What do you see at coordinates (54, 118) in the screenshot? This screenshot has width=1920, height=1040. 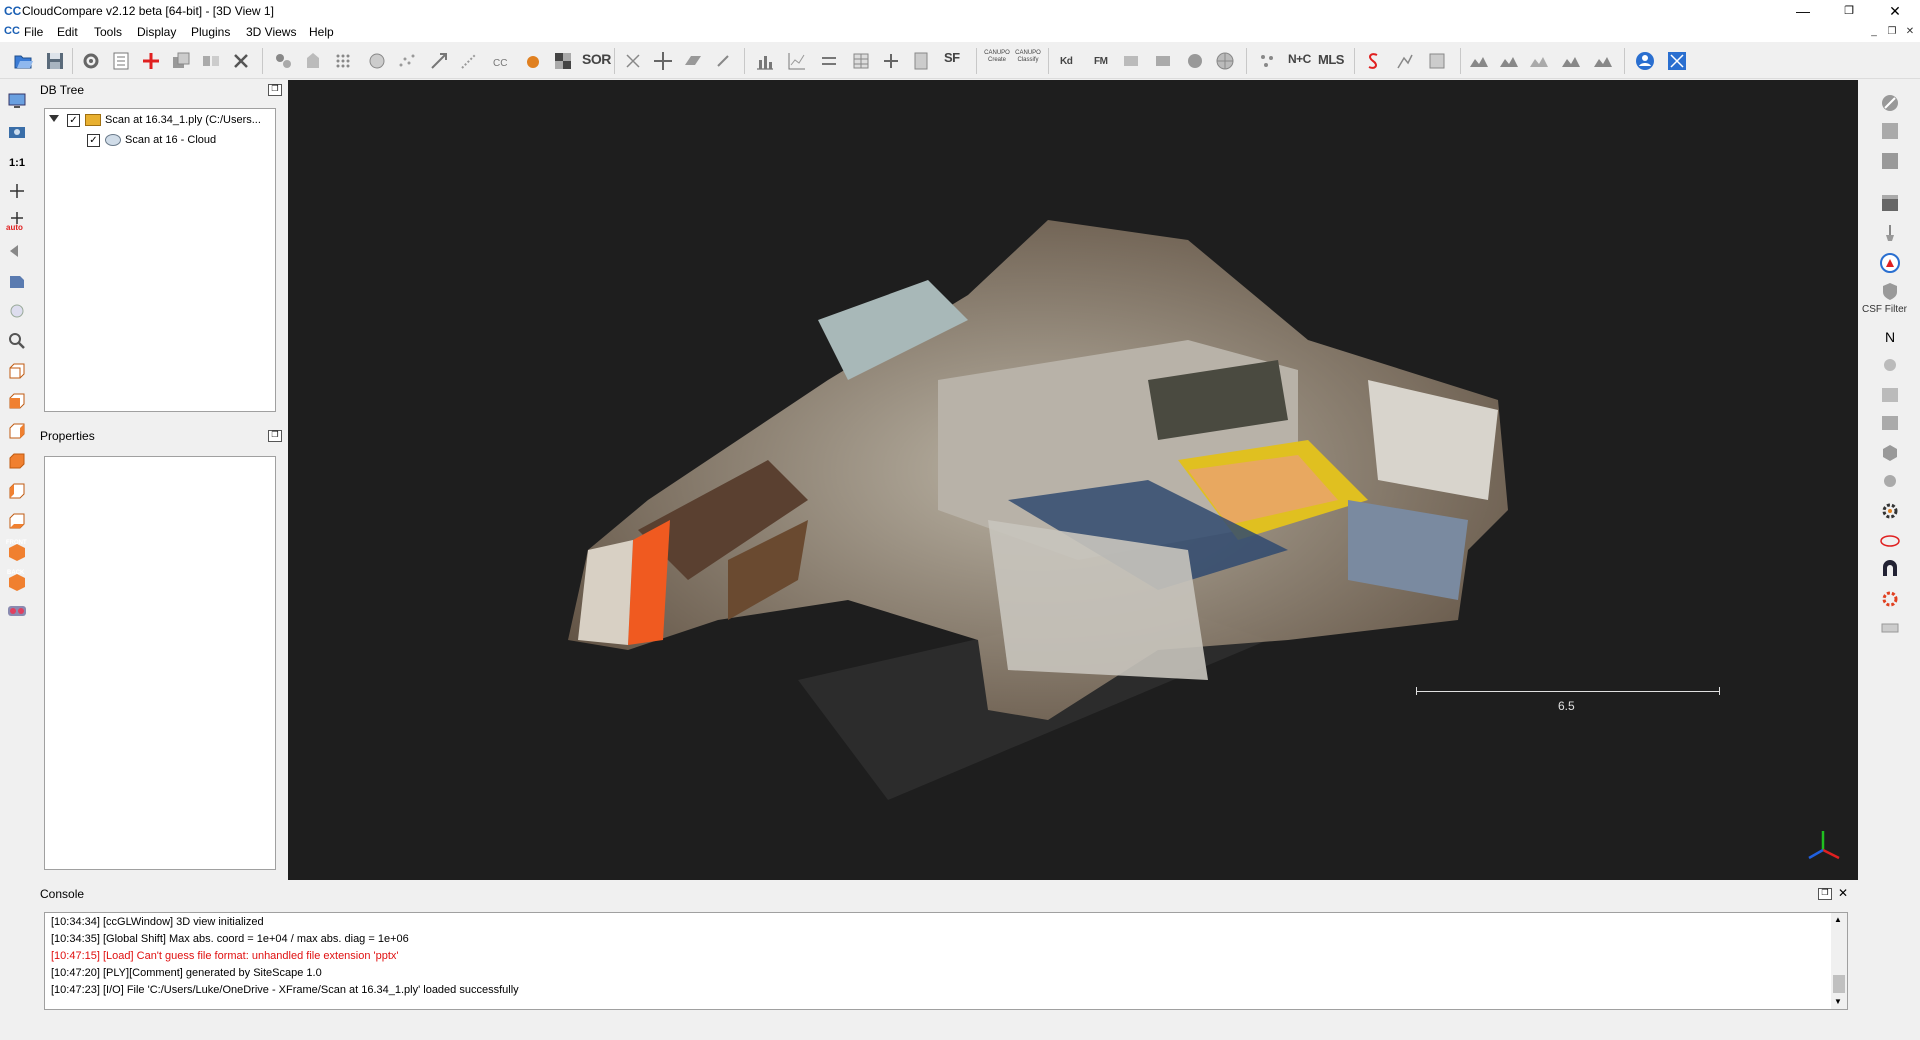 I see `expand-arrow-icon` at bounding box center [54, 118].